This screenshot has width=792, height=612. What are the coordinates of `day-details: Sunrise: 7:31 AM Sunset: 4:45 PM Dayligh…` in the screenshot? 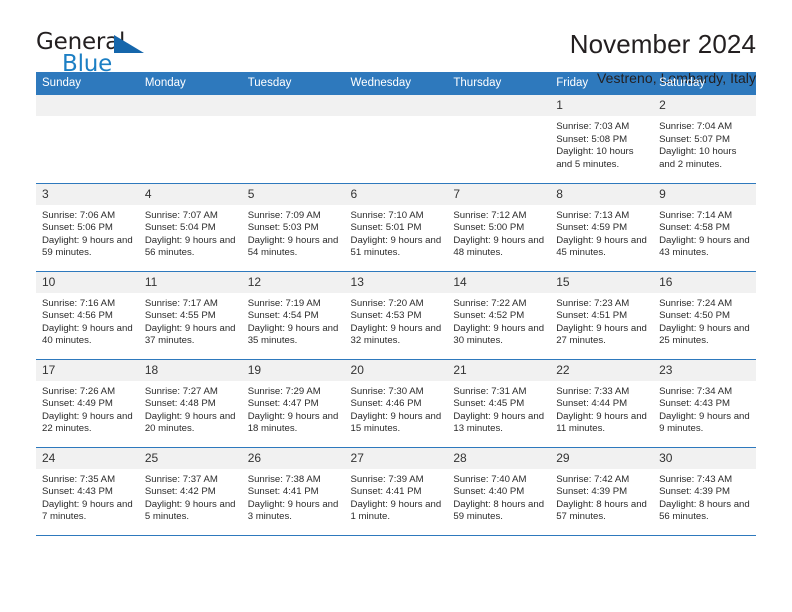 It's located at (498, 408).